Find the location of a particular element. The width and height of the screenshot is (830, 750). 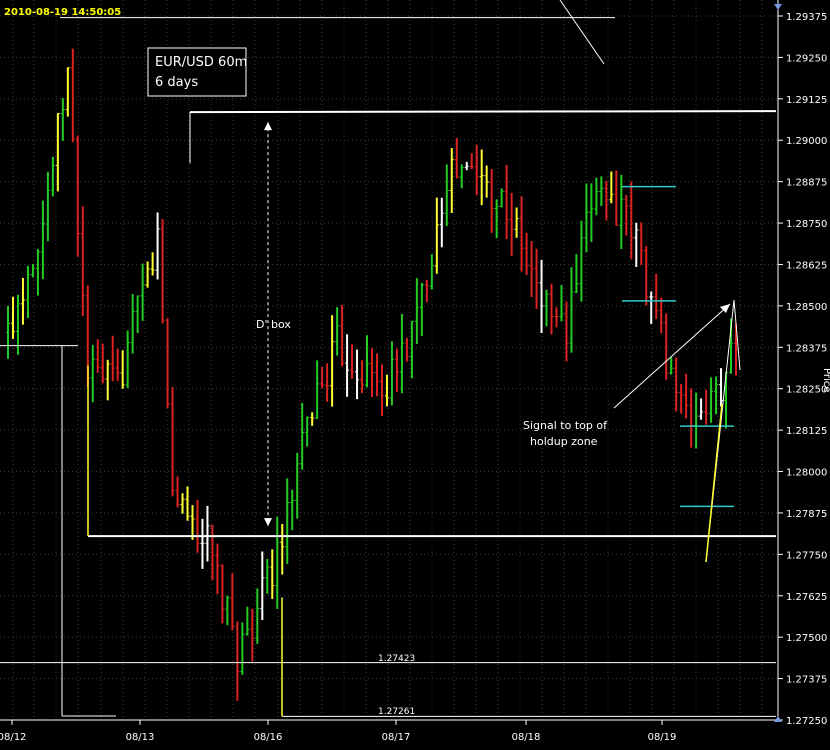

arrow-up-icon is located at coordinates (268, 126).